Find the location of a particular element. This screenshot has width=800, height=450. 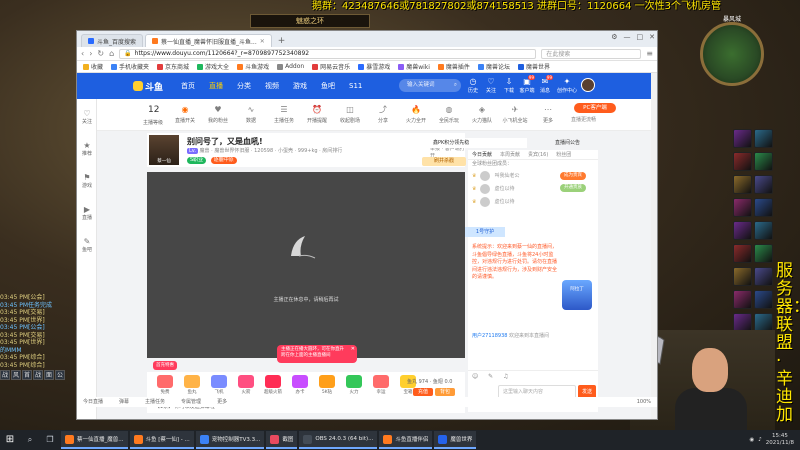

welcome-user: 用户27118938 is located at coordinates (489, 336).